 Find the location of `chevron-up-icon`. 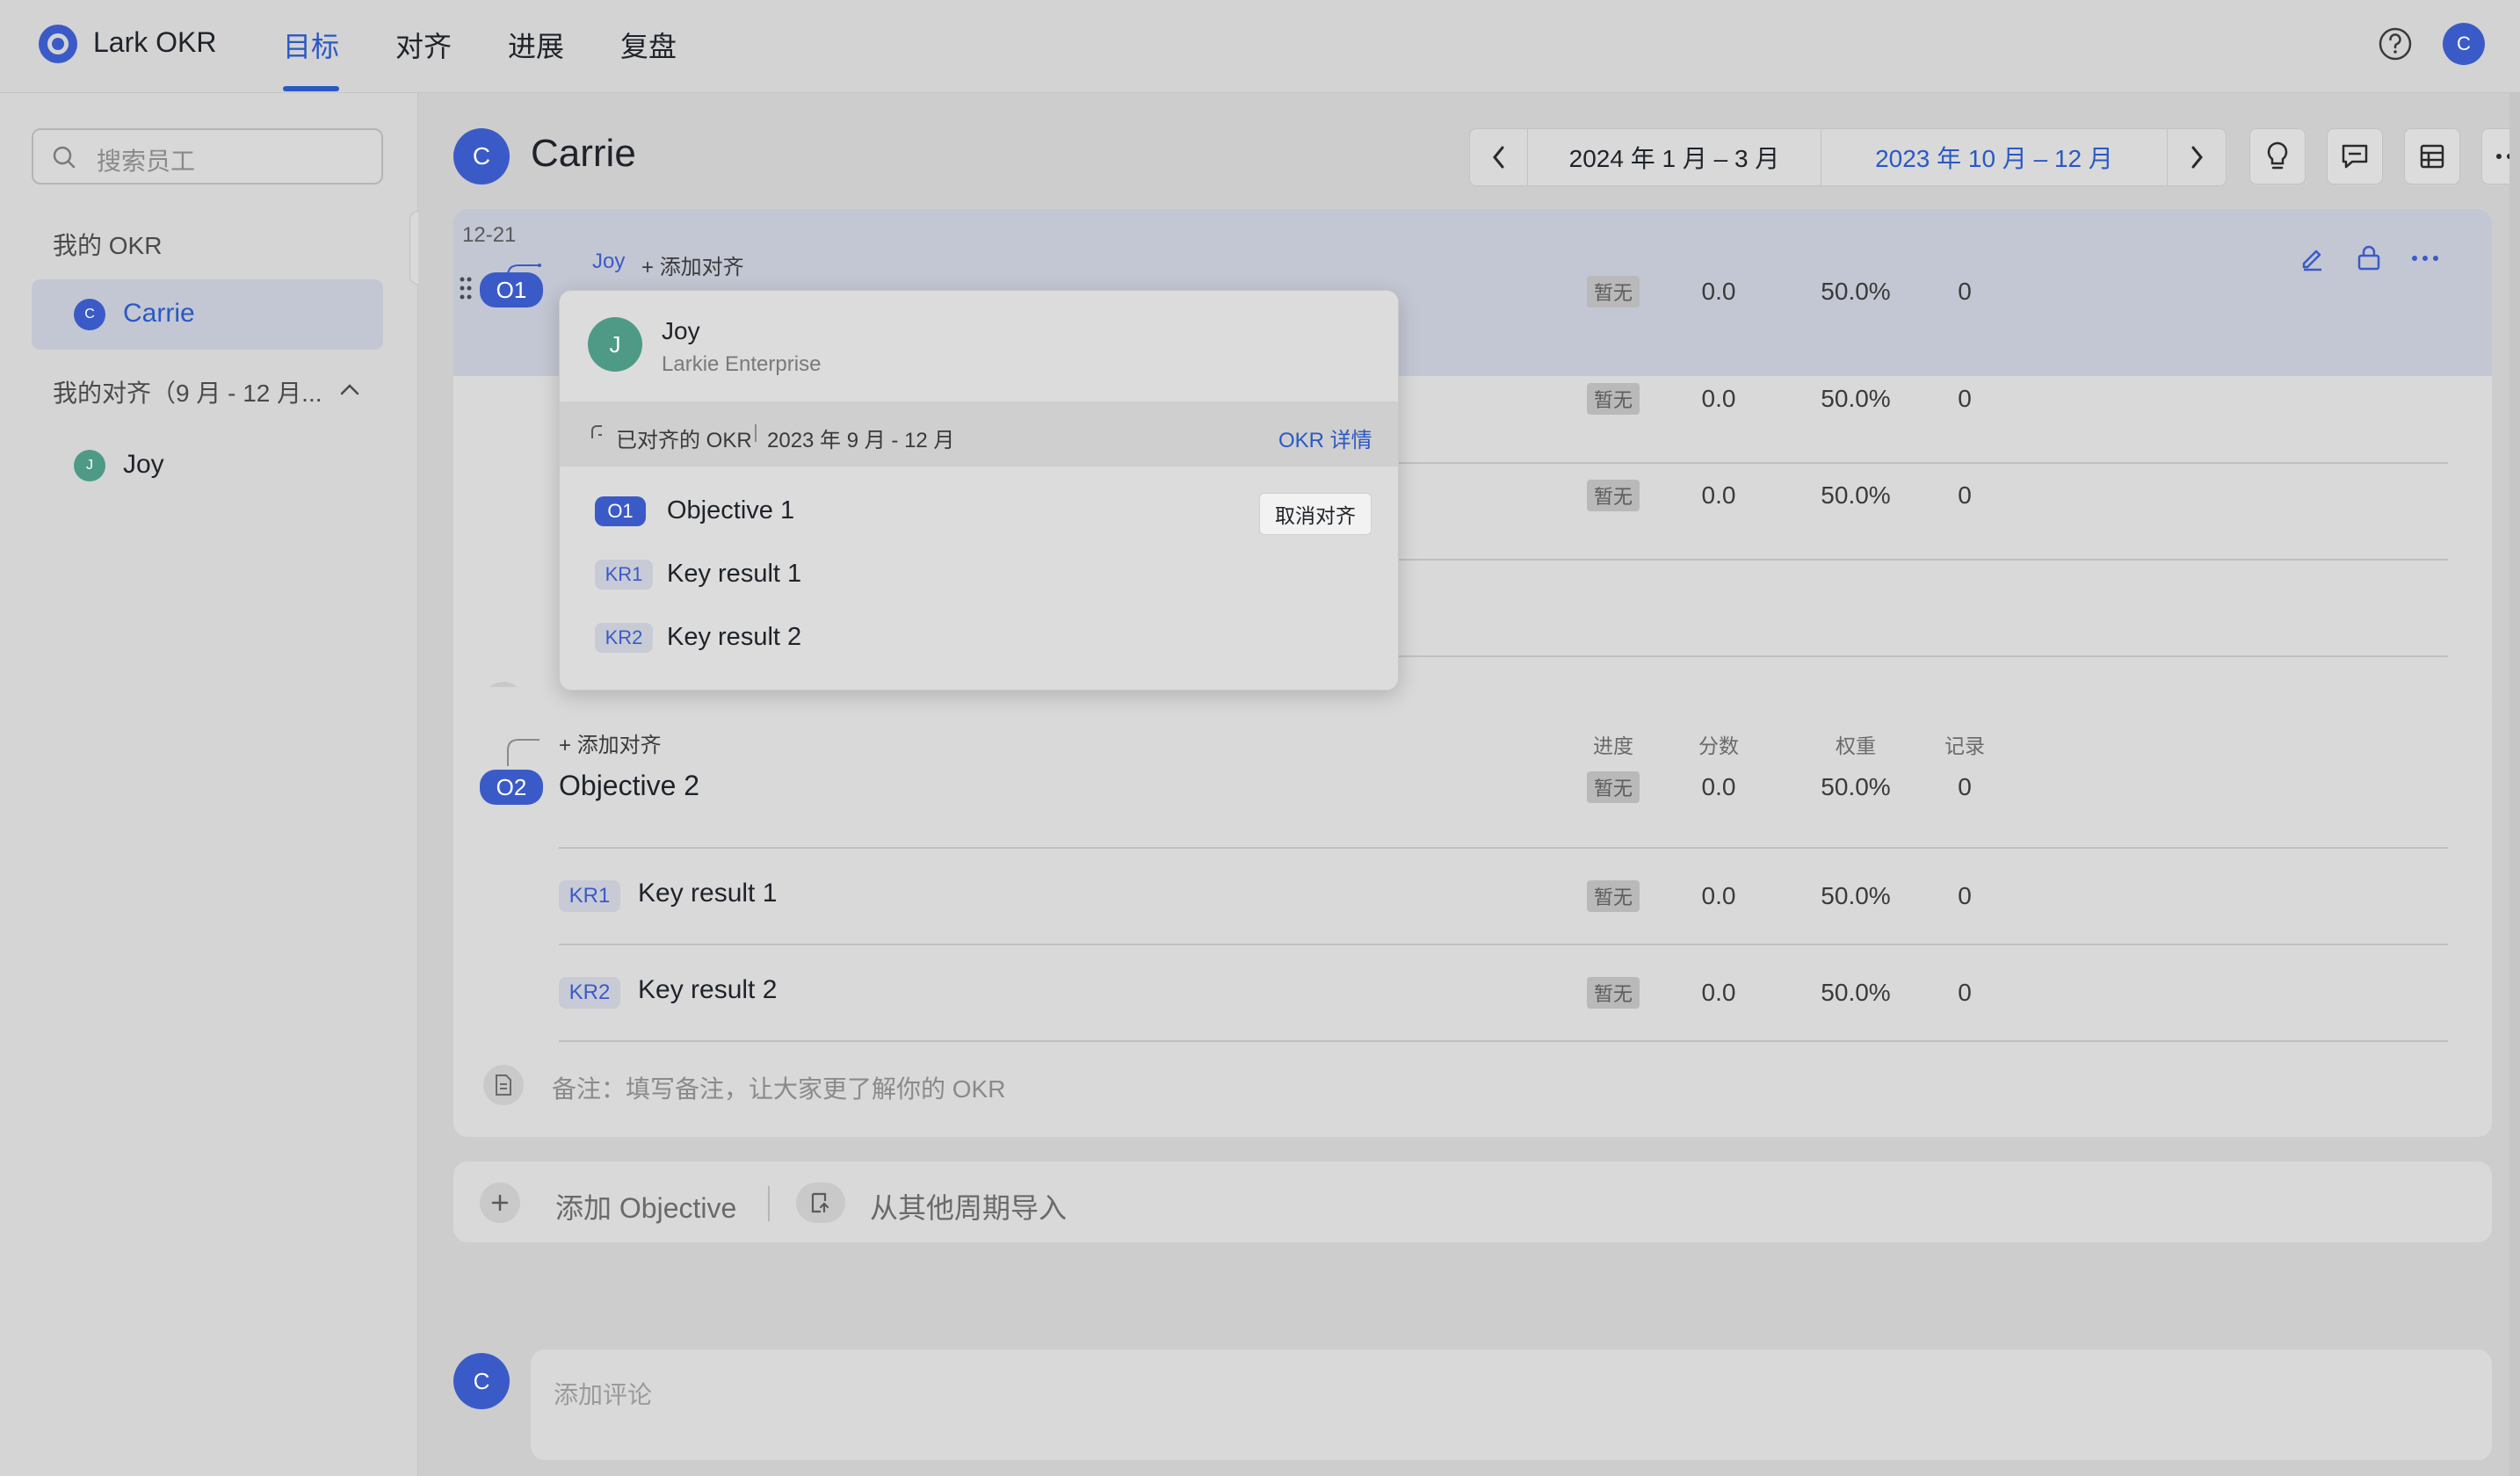

chevron-up-icon is located at coordinates (349, 390).